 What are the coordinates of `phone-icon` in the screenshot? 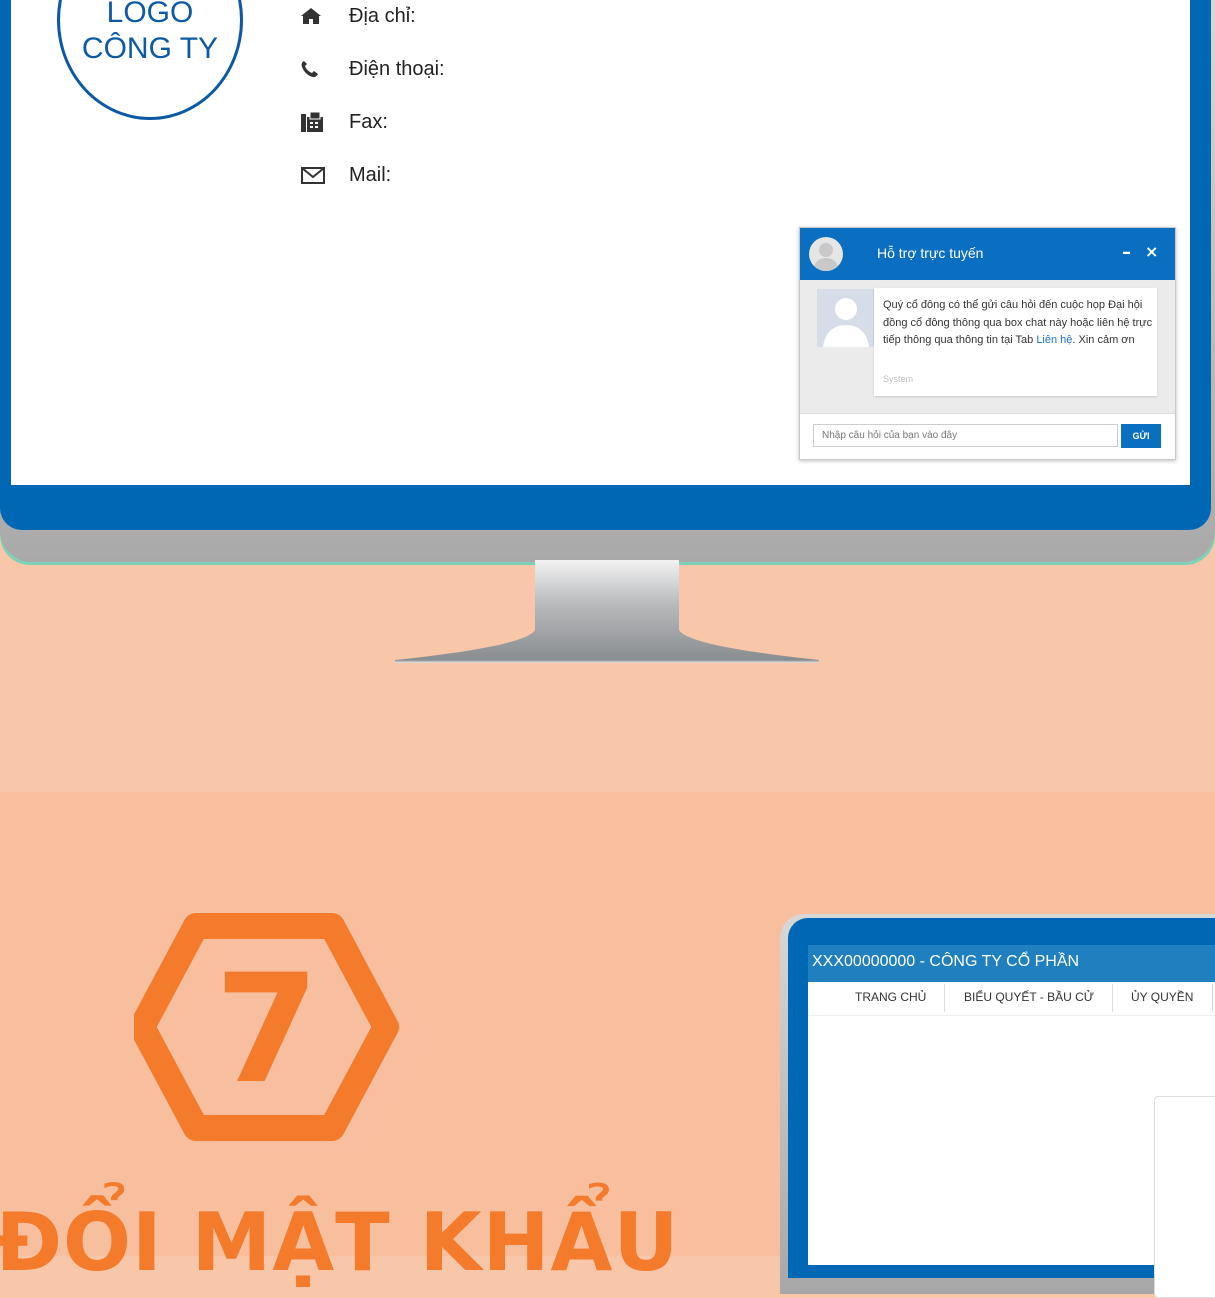 It's located at (324, 69).